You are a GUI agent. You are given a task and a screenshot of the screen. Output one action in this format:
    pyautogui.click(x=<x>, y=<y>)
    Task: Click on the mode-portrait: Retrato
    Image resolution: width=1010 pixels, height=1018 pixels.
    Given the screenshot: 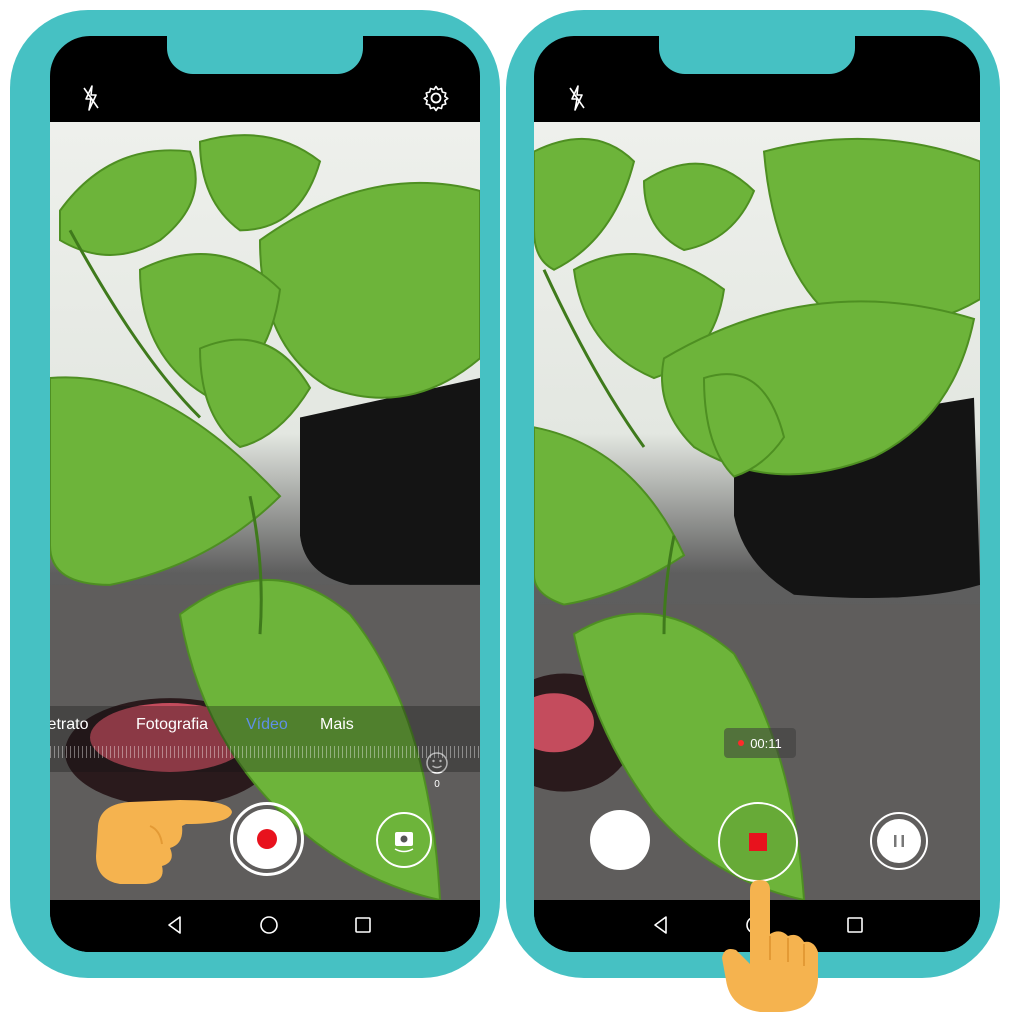 What is the action you would take?
    pyautogui.click(x=69, y=725)
    